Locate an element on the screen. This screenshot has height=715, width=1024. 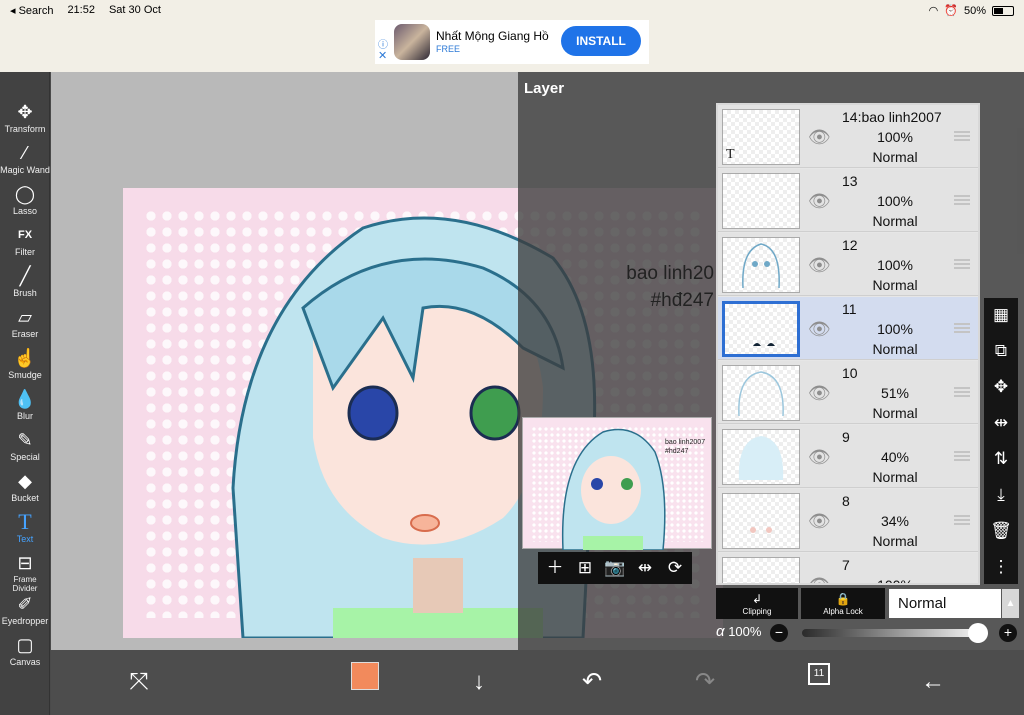
tool-frame-divider: ⊟ Frame Divider is located at coordinates (25, 572).